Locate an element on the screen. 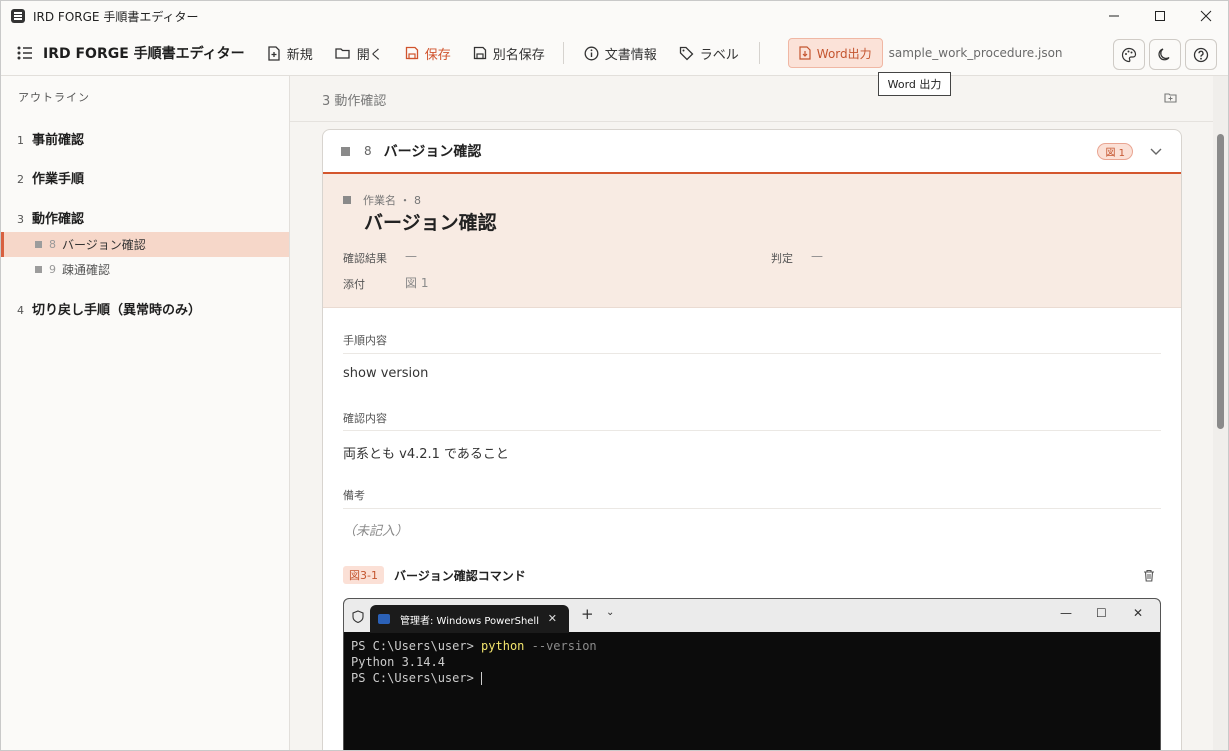  scrollbar-thumb is located at coordinates (1220, 281).